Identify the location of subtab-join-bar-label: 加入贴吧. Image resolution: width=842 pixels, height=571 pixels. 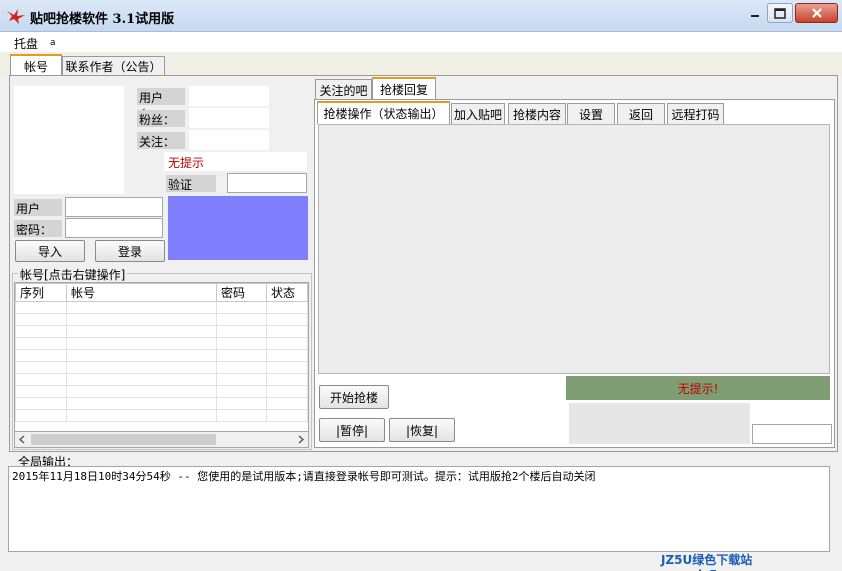
(477, 114).